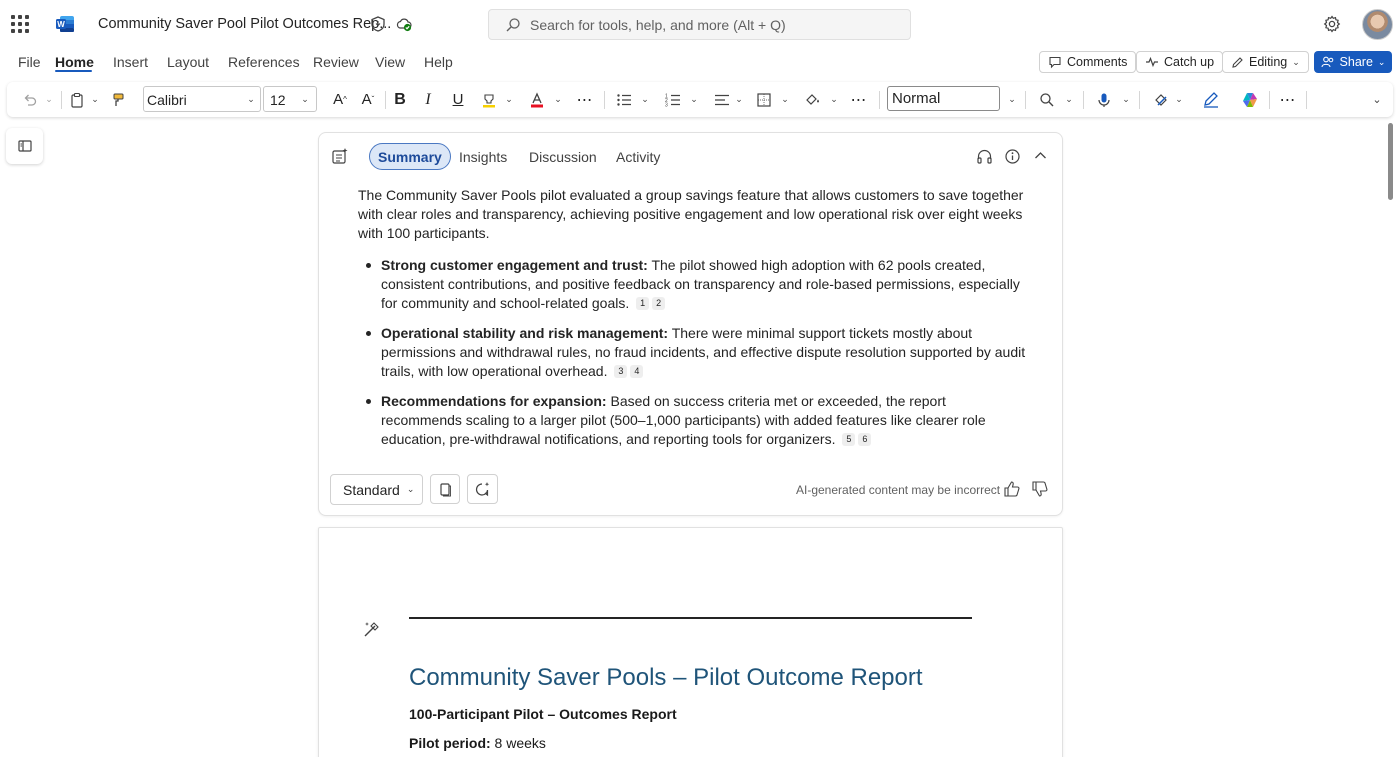 This screenshot has width=1400, height=757. Describe the element at coordinates (984, 156) in the screenshot. I see `headphones-icon` at that location.